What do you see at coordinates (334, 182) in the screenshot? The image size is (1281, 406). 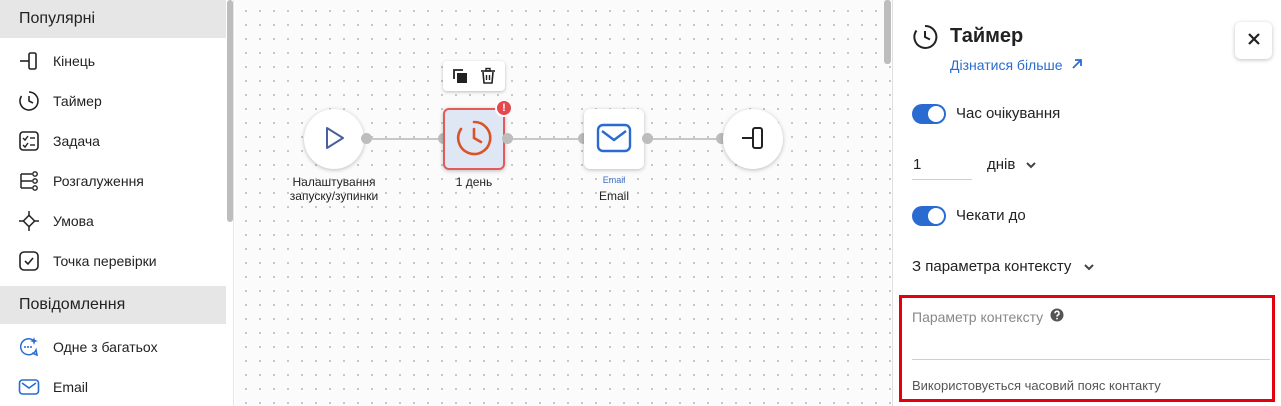 I see `start-node-label-line1: Налаштування` at bounding box center [334, 182].